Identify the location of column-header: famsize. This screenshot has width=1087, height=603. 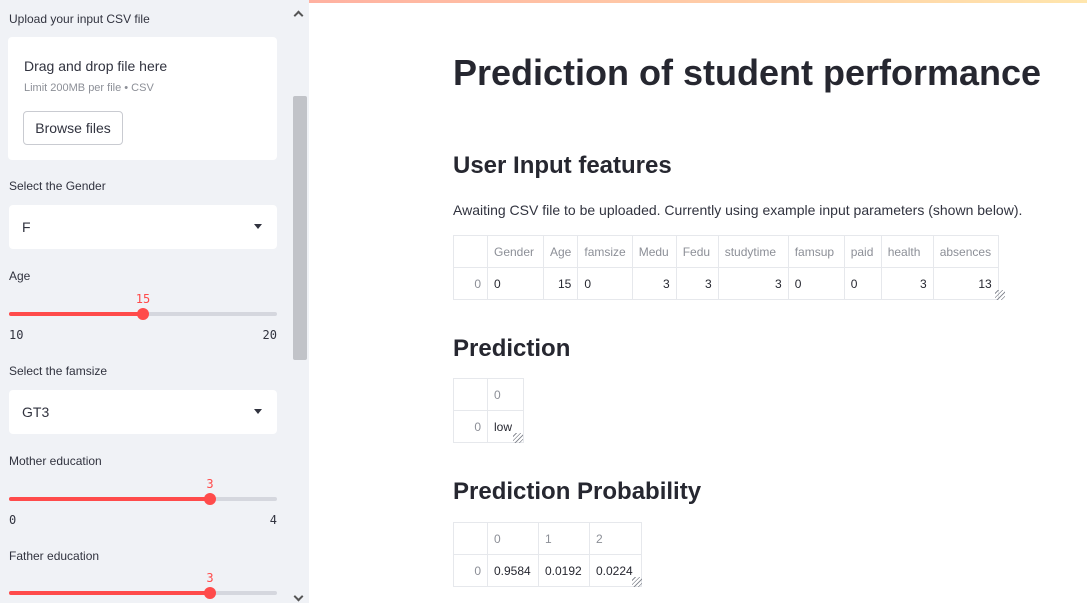
(605, 251).